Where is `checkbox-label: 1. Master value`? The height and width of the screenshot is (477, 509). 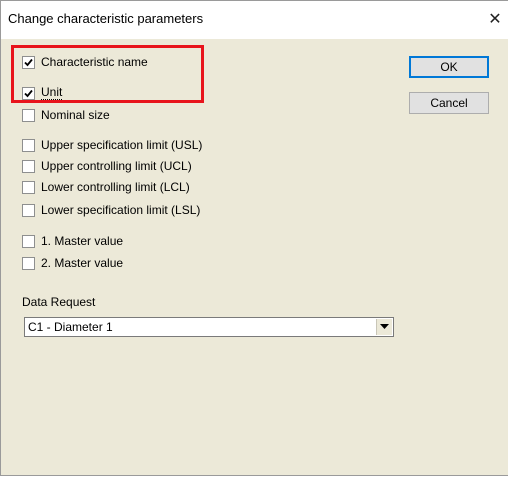
checkbox-label: 1. Master value is located at coordinates (82, 241).